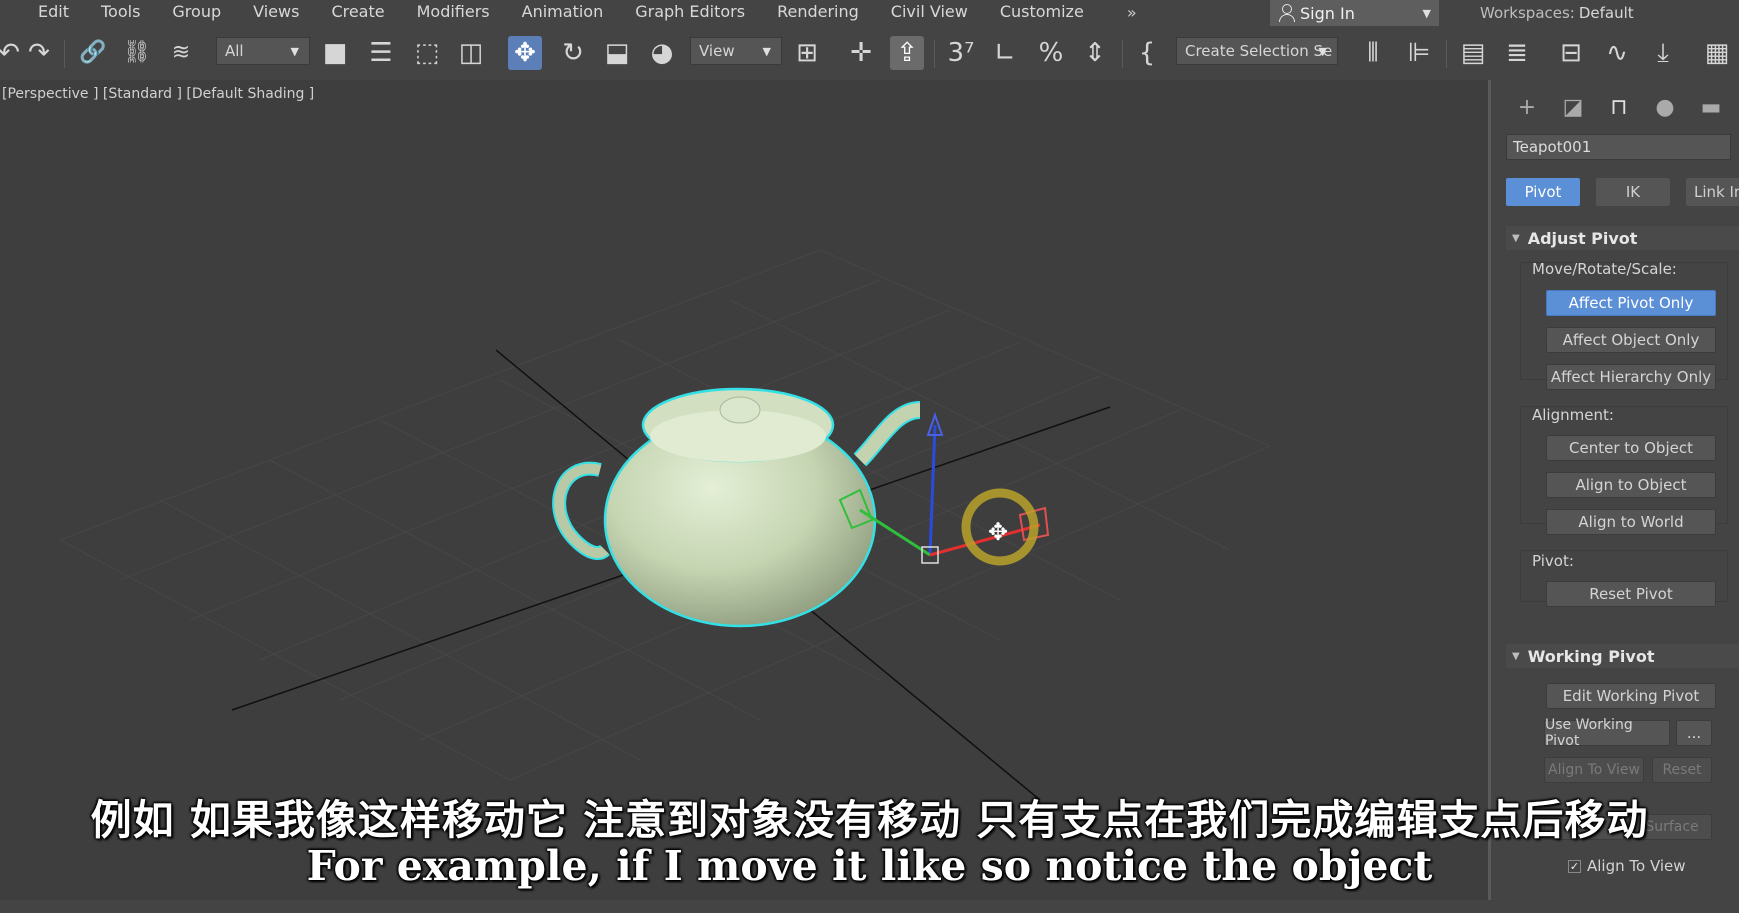 The image size is (1739, 913). Describe the element at coordinates (1095, 53) in the screenshot. I see `spinner-snap-icon: ⇕` at that location.